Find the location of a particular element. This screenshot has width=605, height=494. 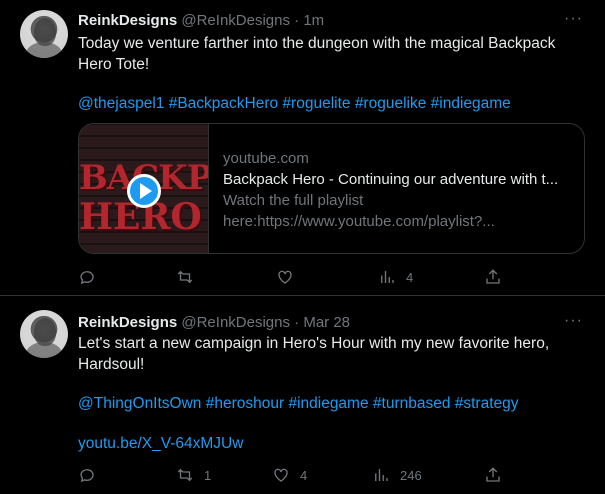

tweet-header: ReinkDesigns @ReInkDesigns · 1m is located at coordinates (201, 20).